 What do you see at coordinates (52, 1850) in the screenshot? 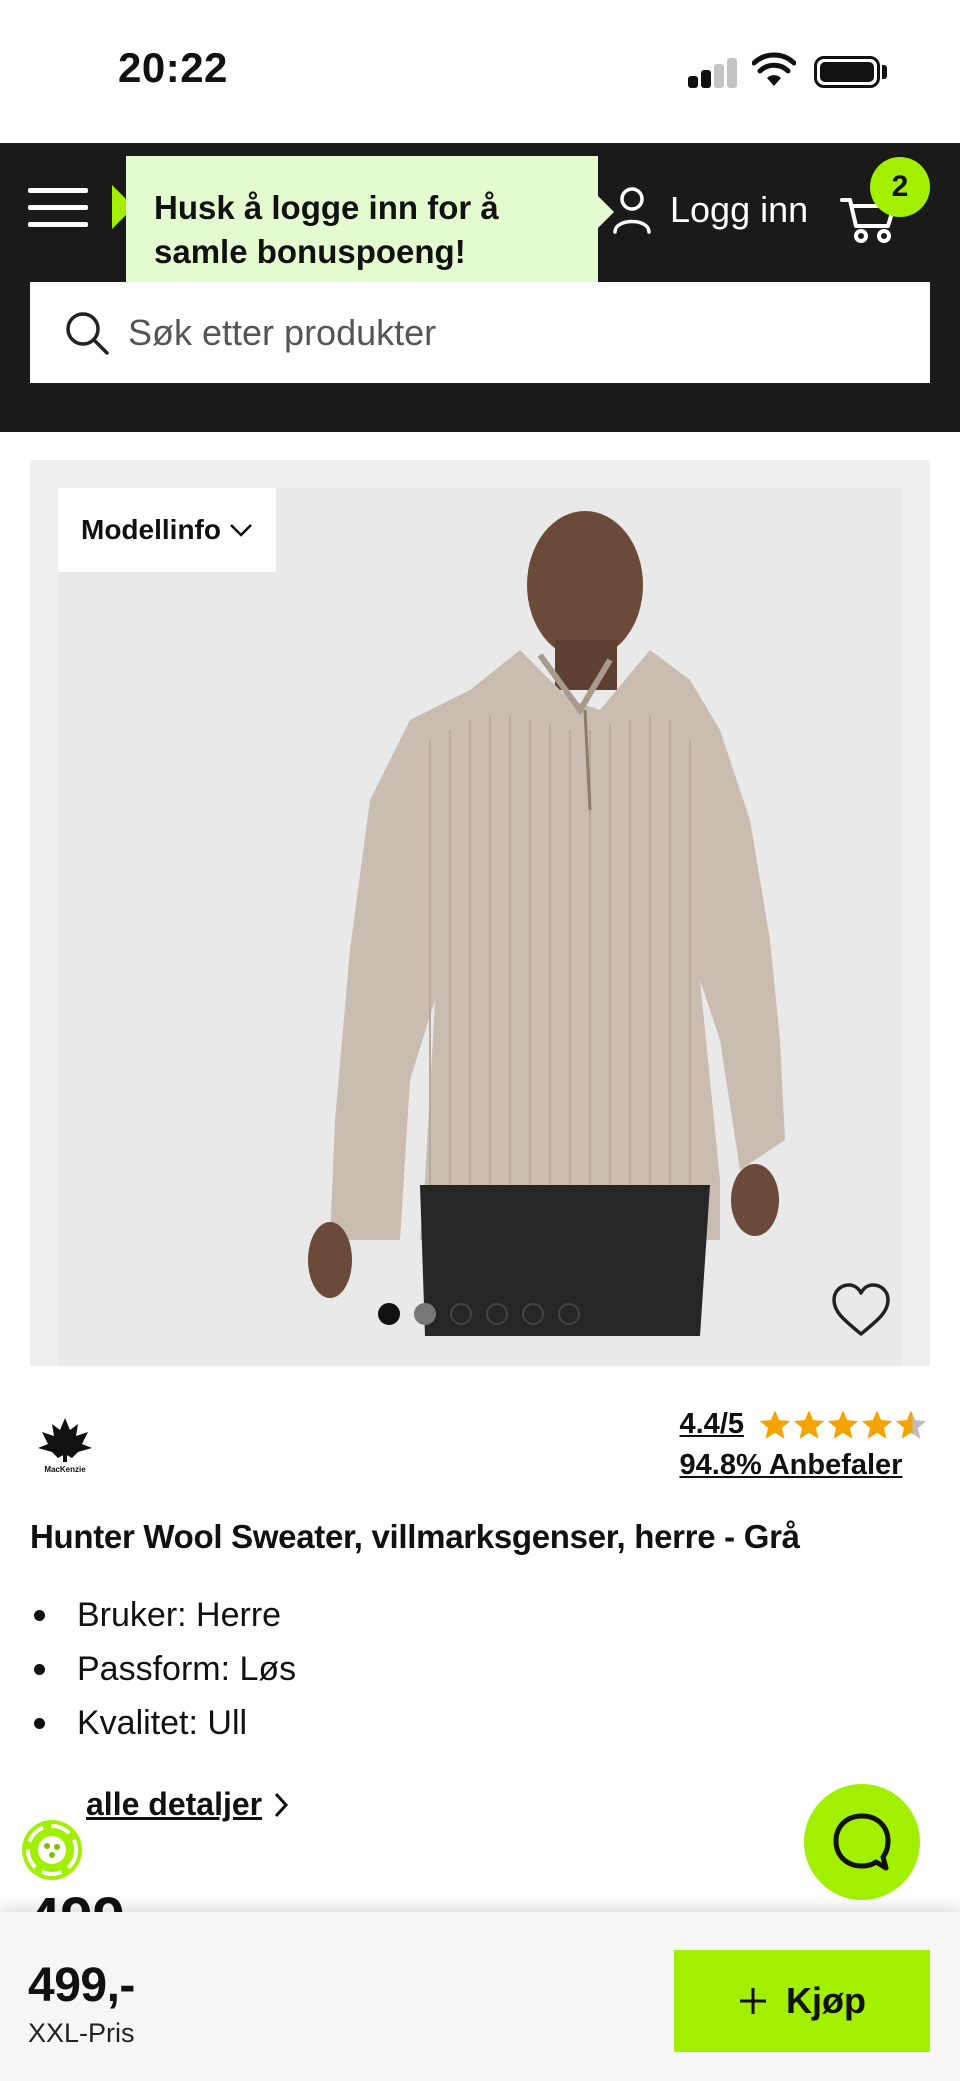
I see `eco-icon` at bounding box center [52, 1850].